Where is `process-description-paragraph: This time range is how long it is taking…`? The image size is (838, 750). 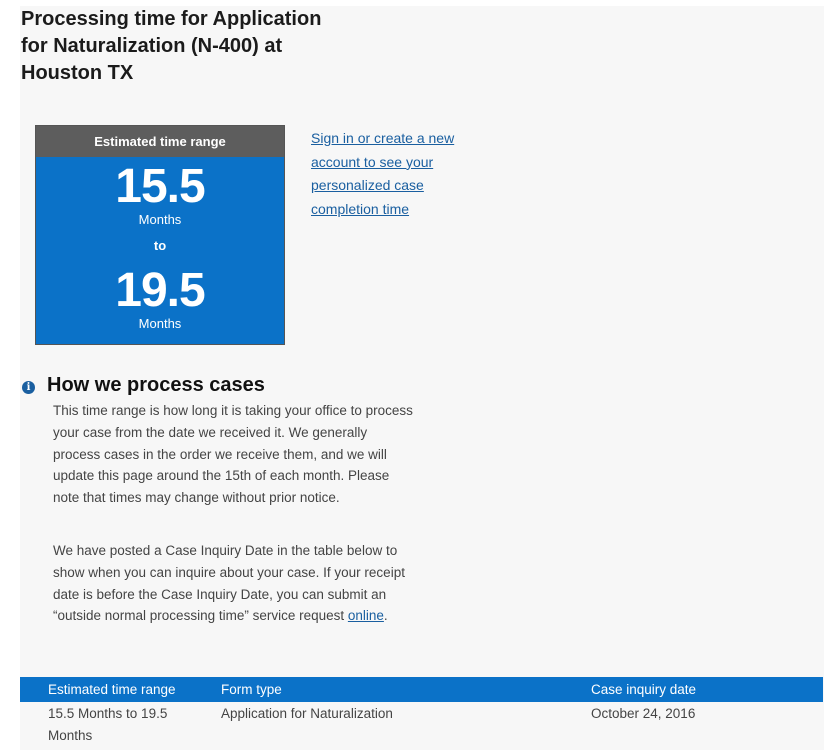
process-description-paragraph: This time range is how long it is taking… is located at coordinates (233, 454).